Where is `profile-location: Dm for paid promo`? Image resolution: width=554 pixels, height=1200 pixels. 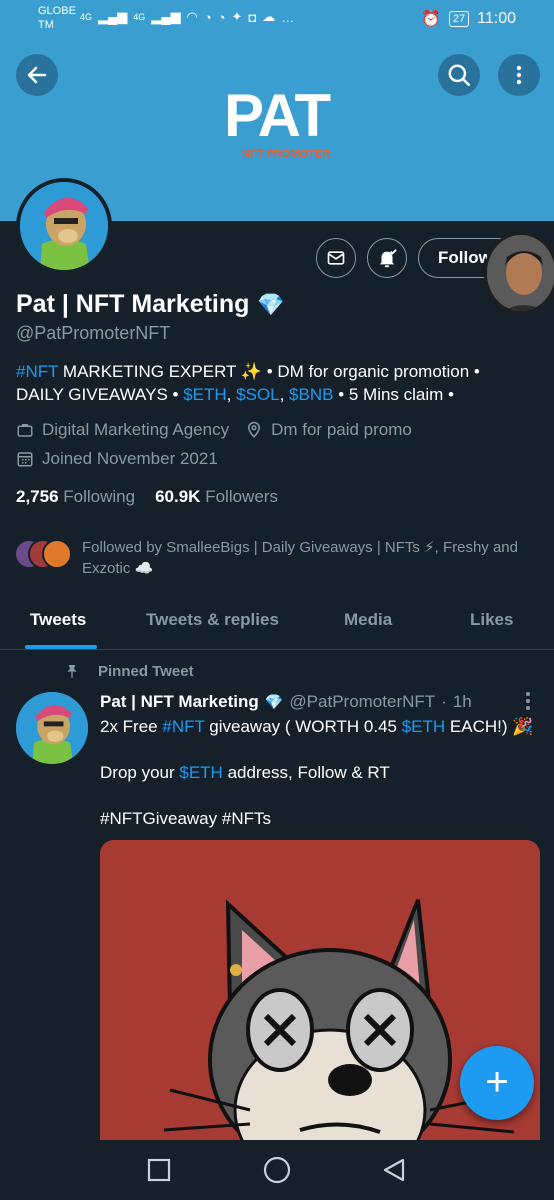 profile-location: Dm for paid promo is located at coordinates (341, 429).